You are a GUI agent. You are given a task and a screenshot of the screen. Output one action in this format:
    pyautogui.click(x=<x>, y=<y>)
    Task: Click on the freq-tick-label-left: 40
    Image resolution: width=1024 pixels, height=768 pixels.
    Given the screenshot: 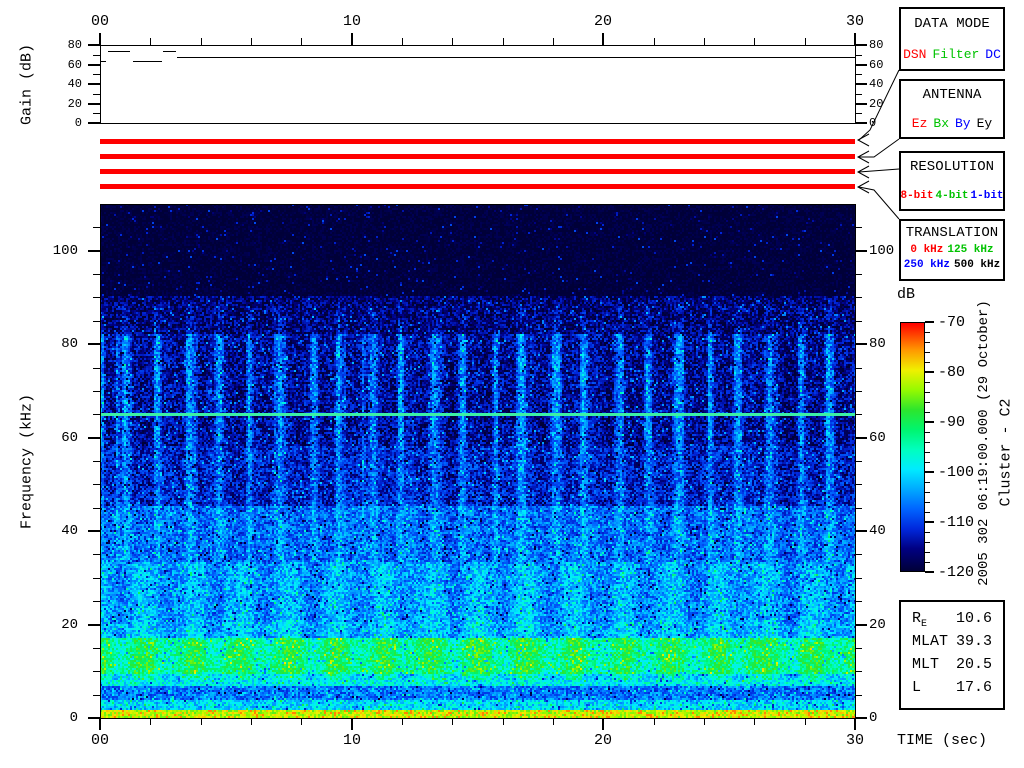 What is the action you would take?
    pyautogui.click(x=69, y=531)
    